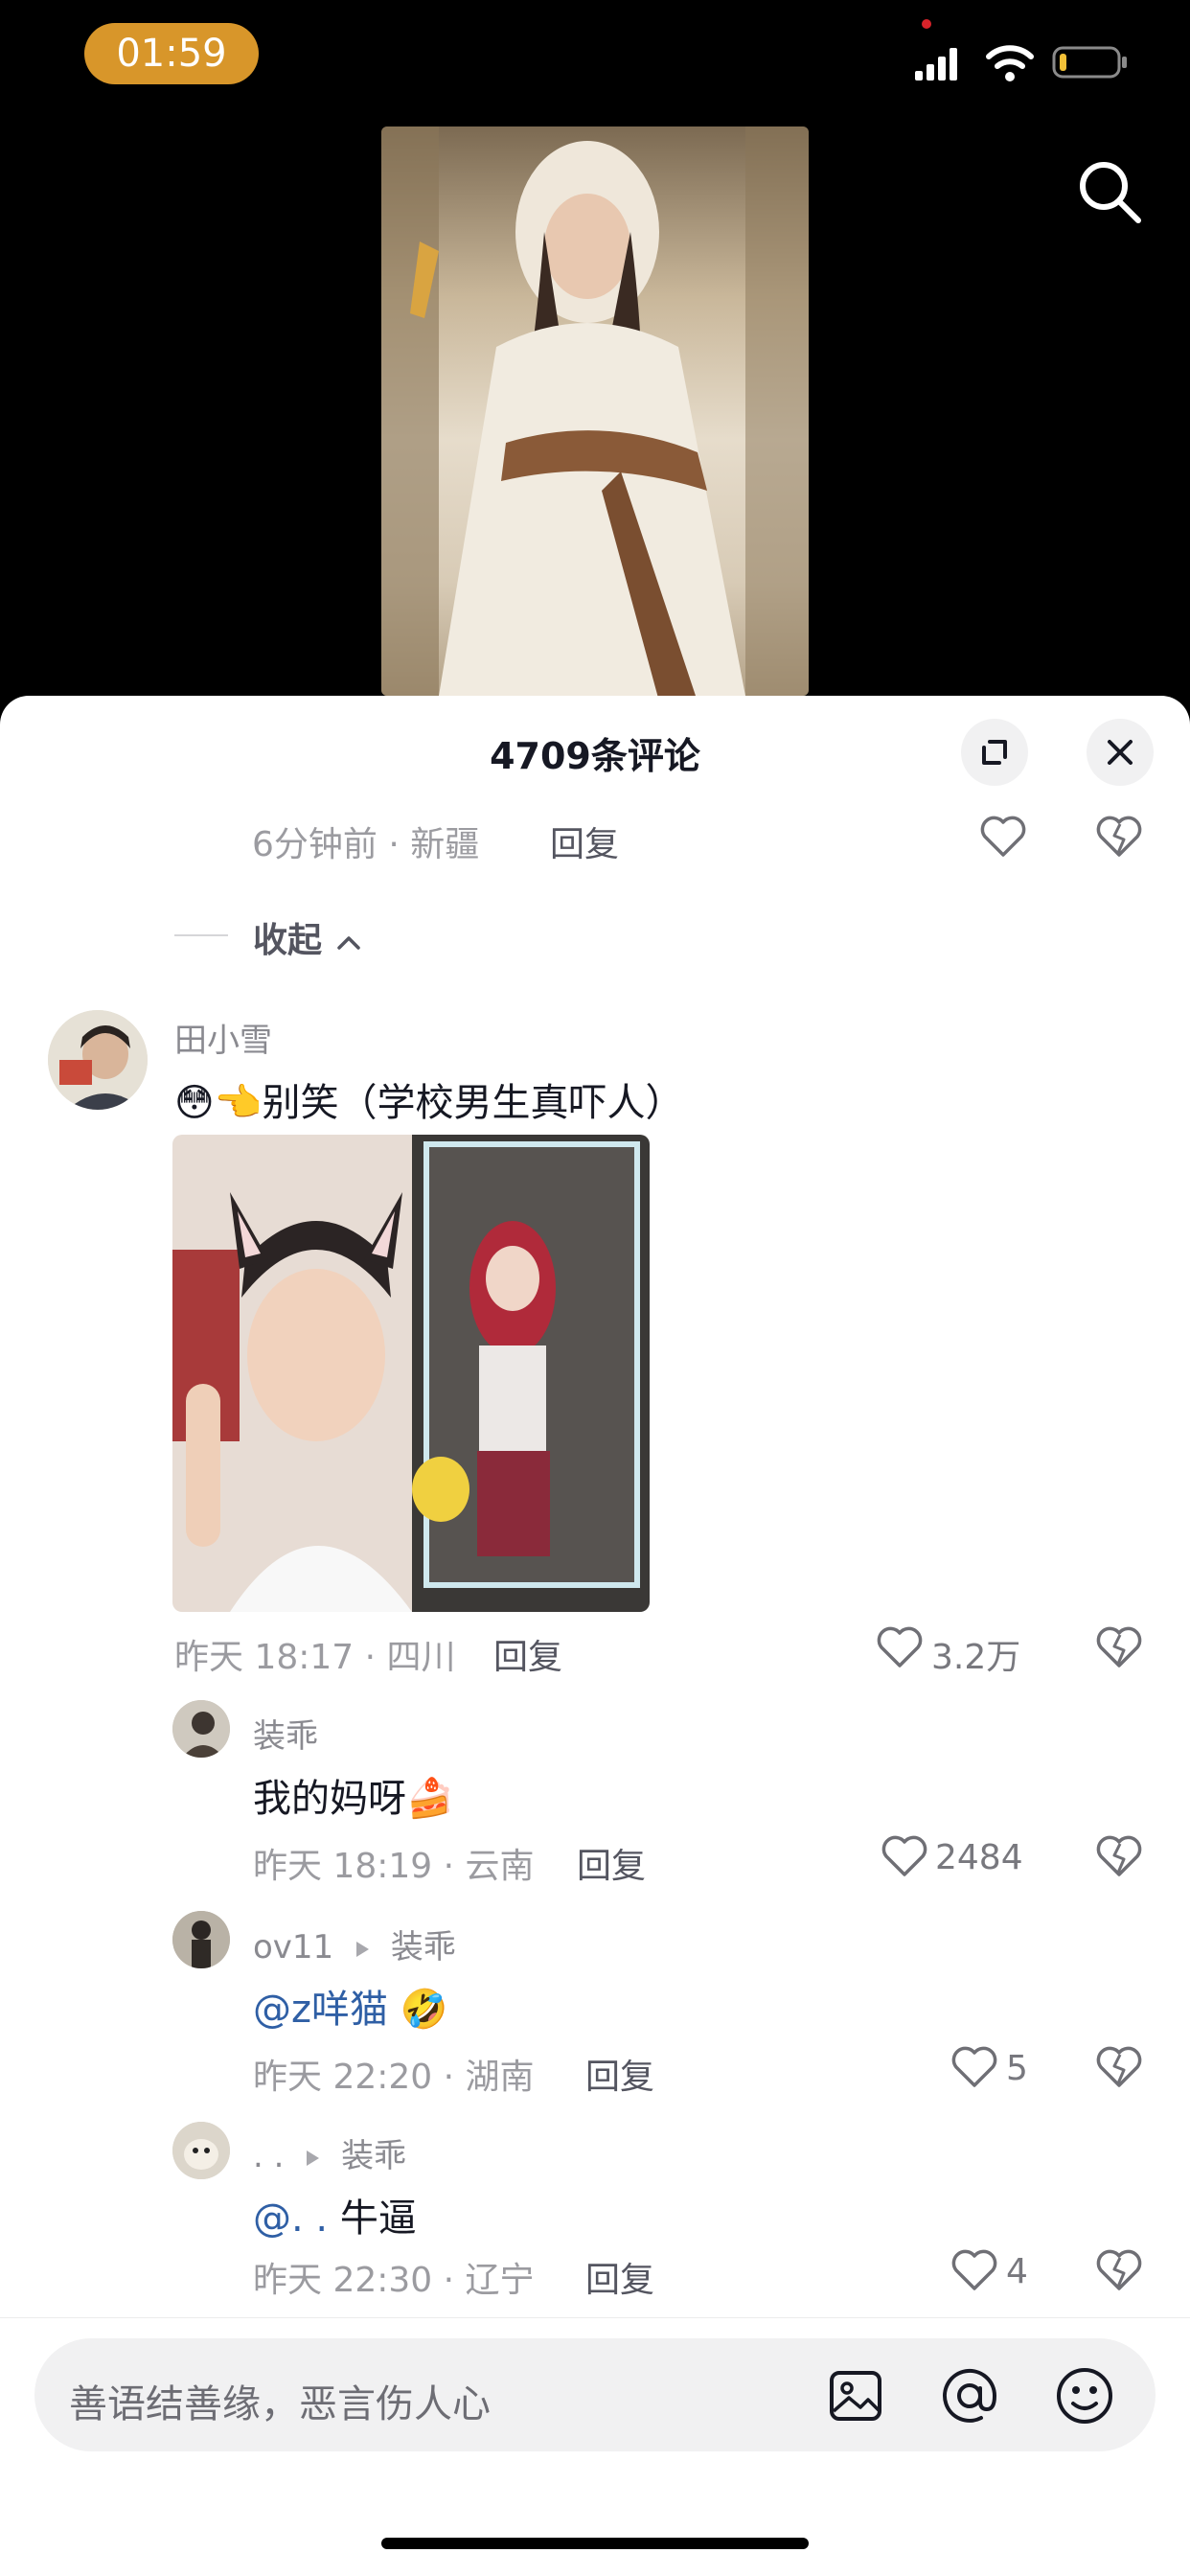  What do you see at coordinates (856, 2396) in the screenshot?
I see `image-icon` at bounding box center [856, 2396].